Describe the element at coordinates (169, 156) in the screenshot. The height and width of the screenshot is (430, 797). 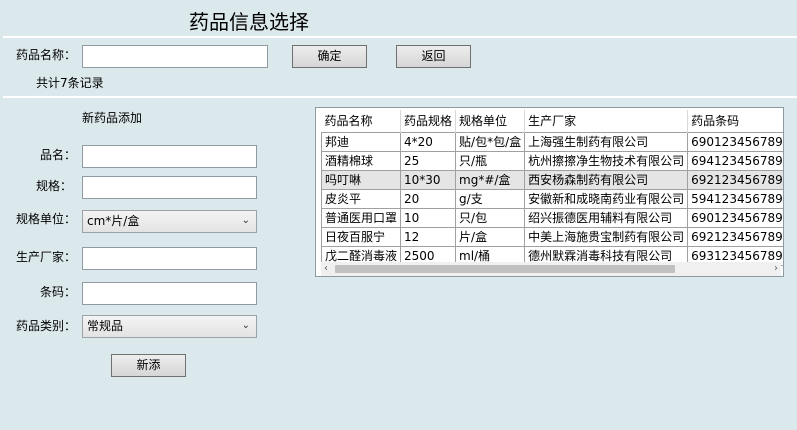
I see `name-input` at that location.